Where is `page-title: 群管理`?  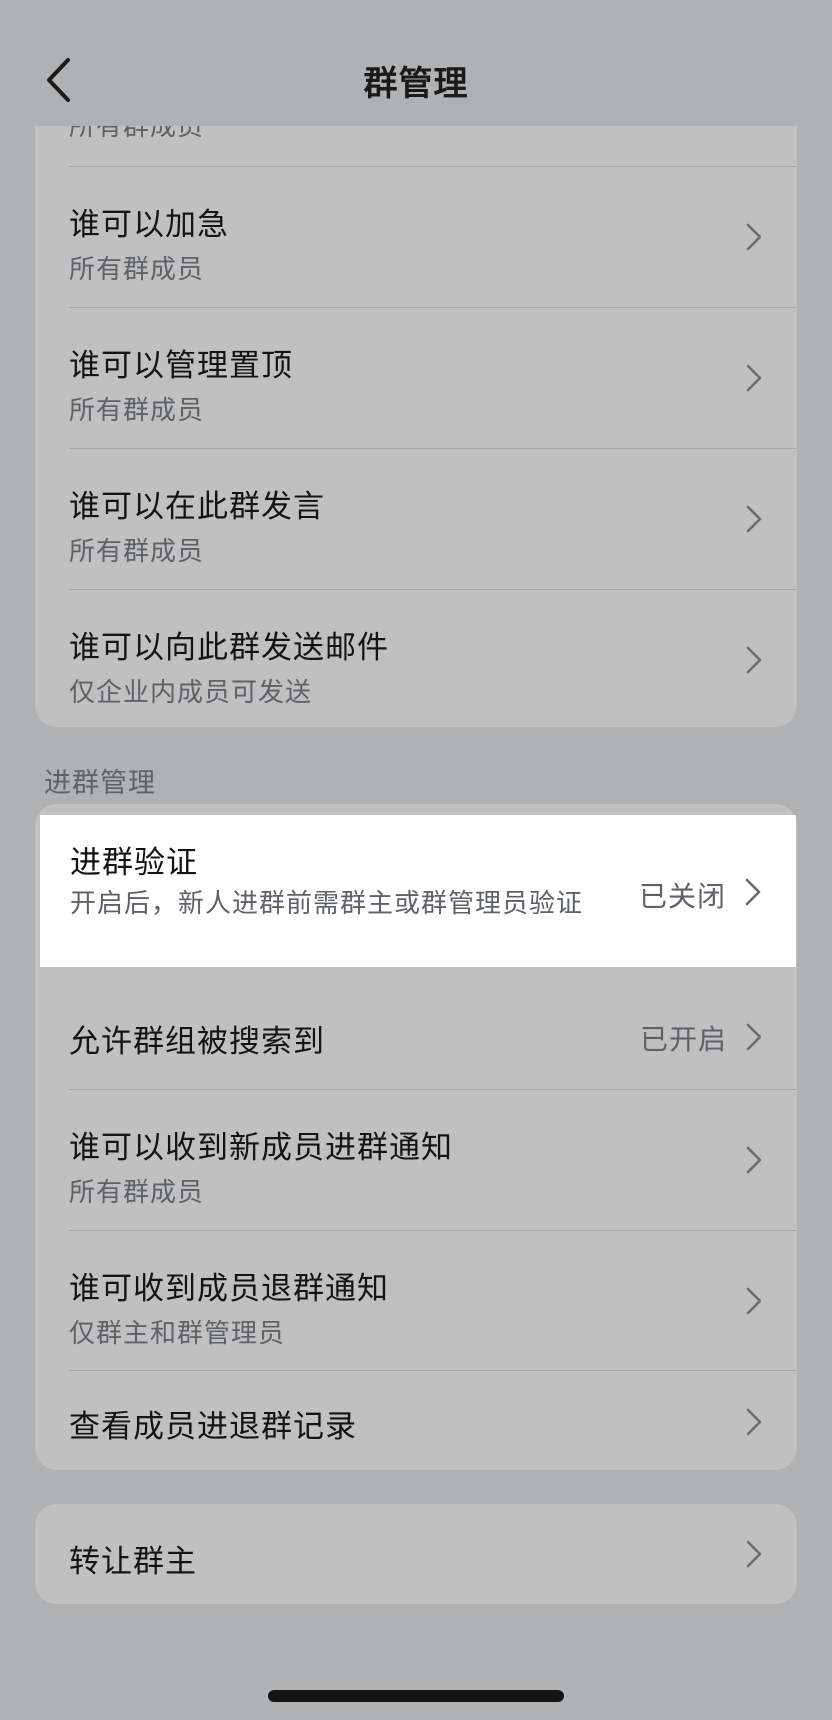 page-title: 群管理 is located at coordinates (416, 84).